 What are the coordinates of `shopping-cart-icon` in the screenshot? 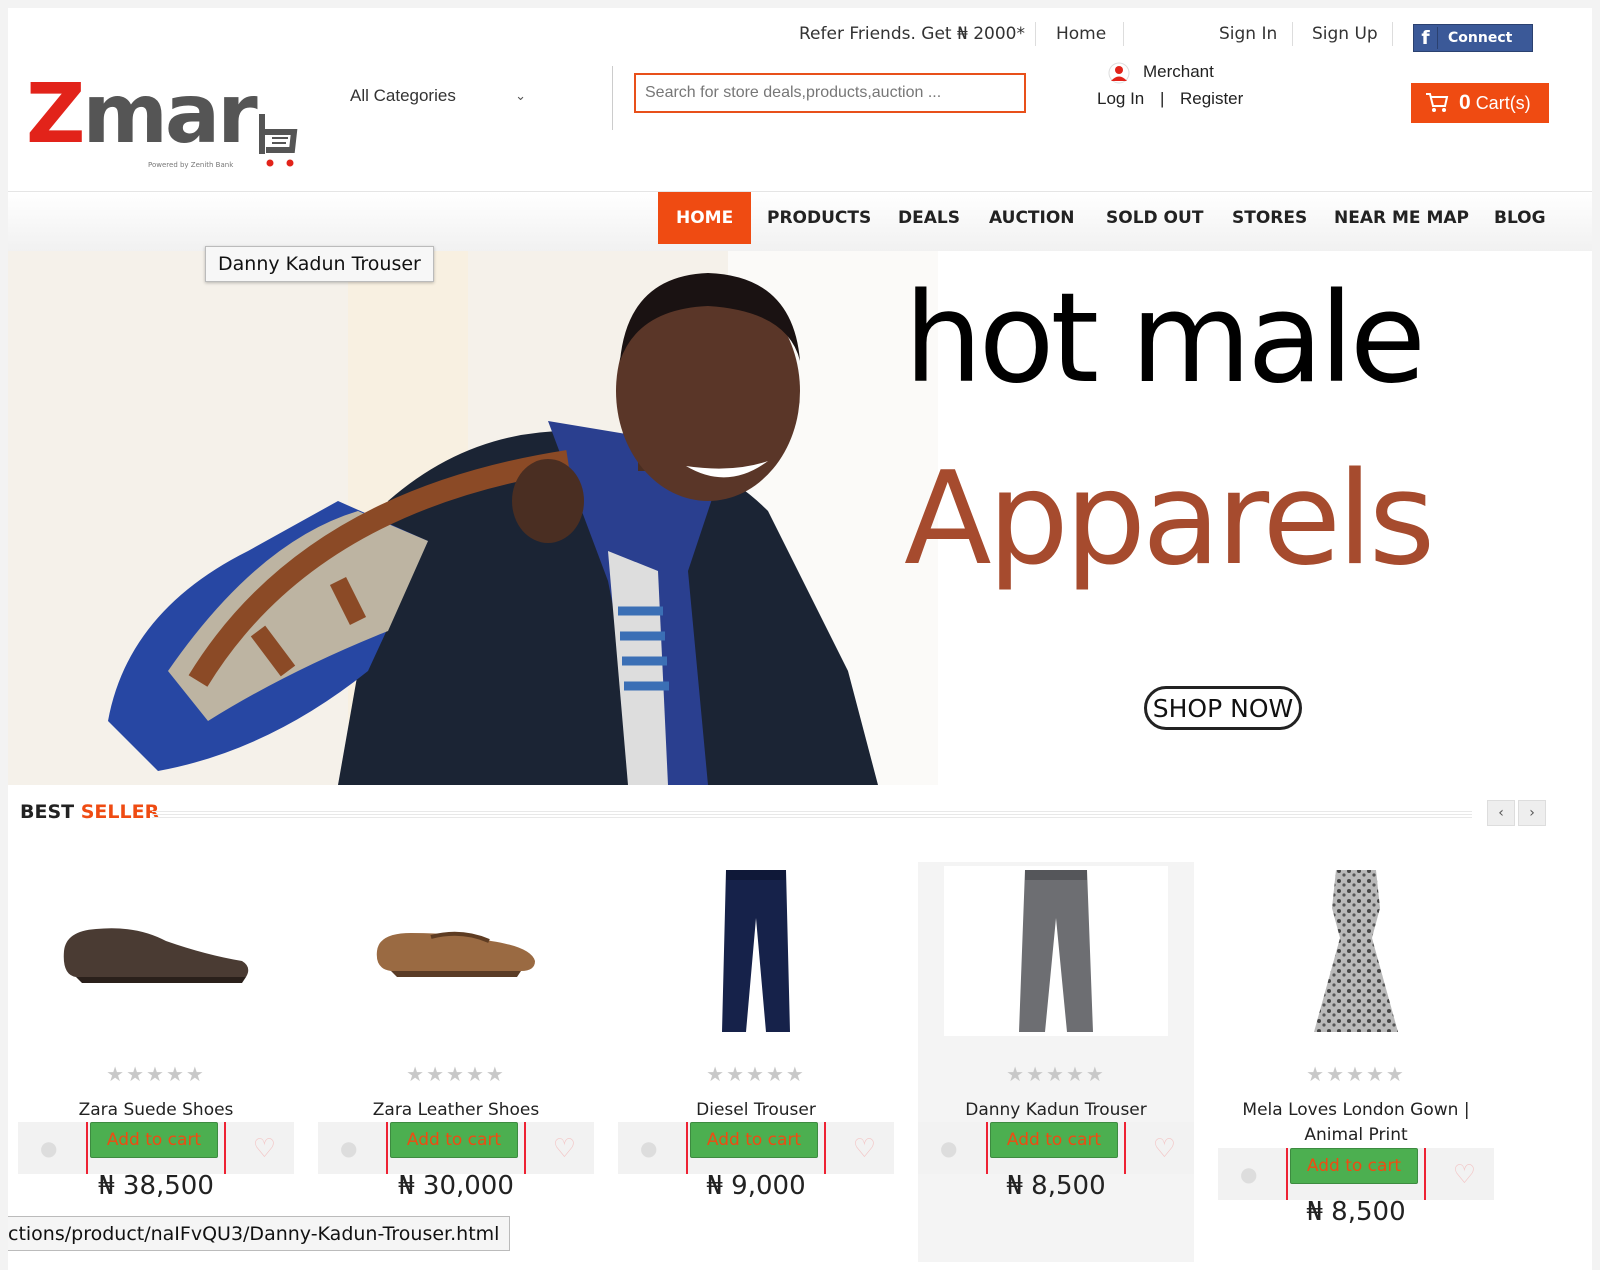 It's located at (1437, 102).